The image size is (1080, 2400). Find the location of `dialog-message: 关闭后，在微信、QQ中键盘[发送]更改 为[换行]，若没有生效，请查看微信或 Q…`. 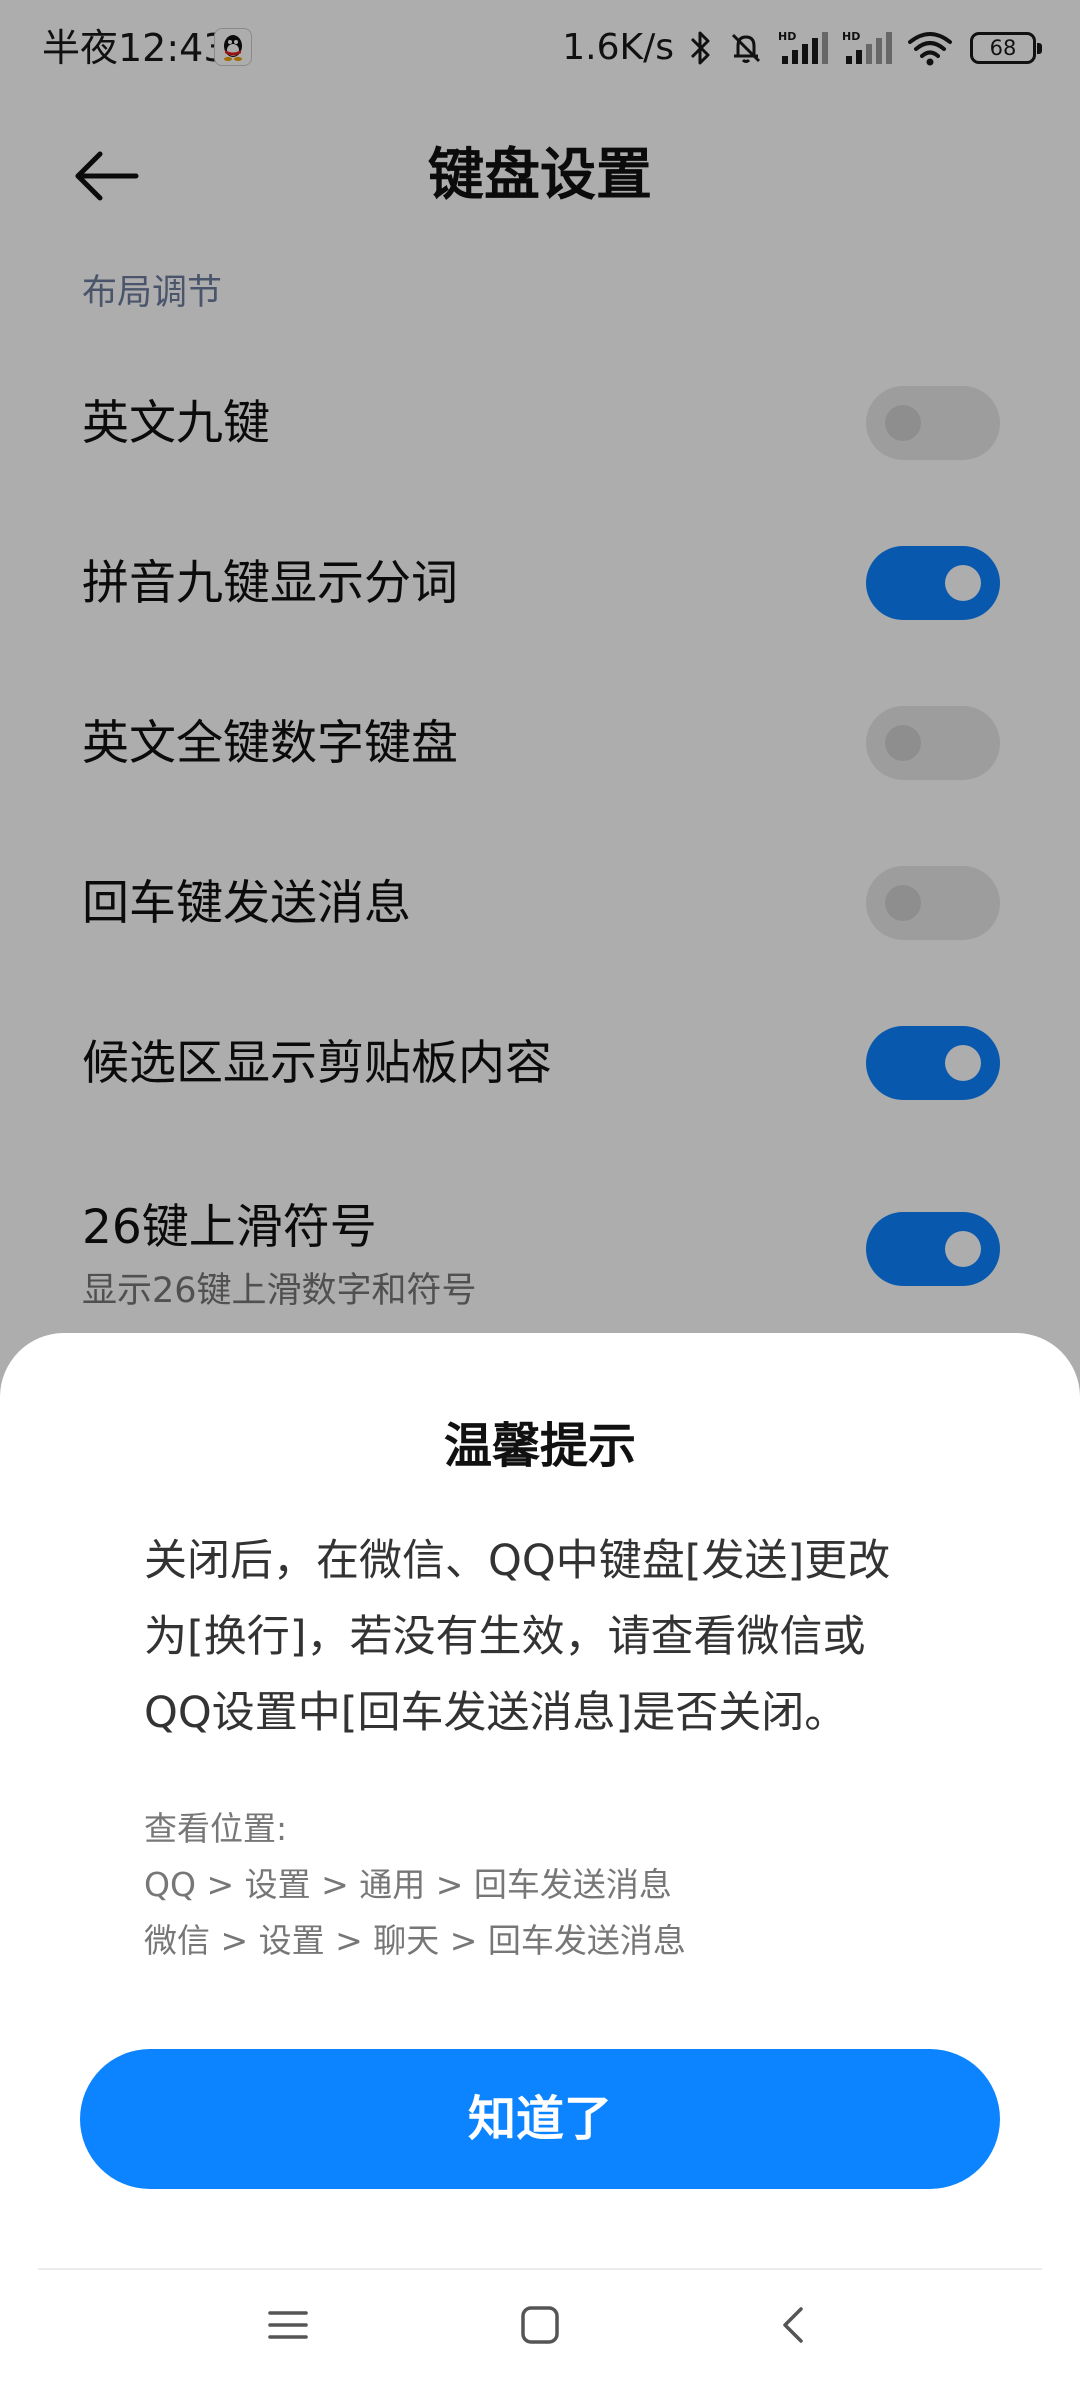

dialog-message: 关闭后，在微信、QQ中键盘[发送]更改 为[换行]，若没有生效，请查看微信或 Q… is located at coordinates (544, 1637).